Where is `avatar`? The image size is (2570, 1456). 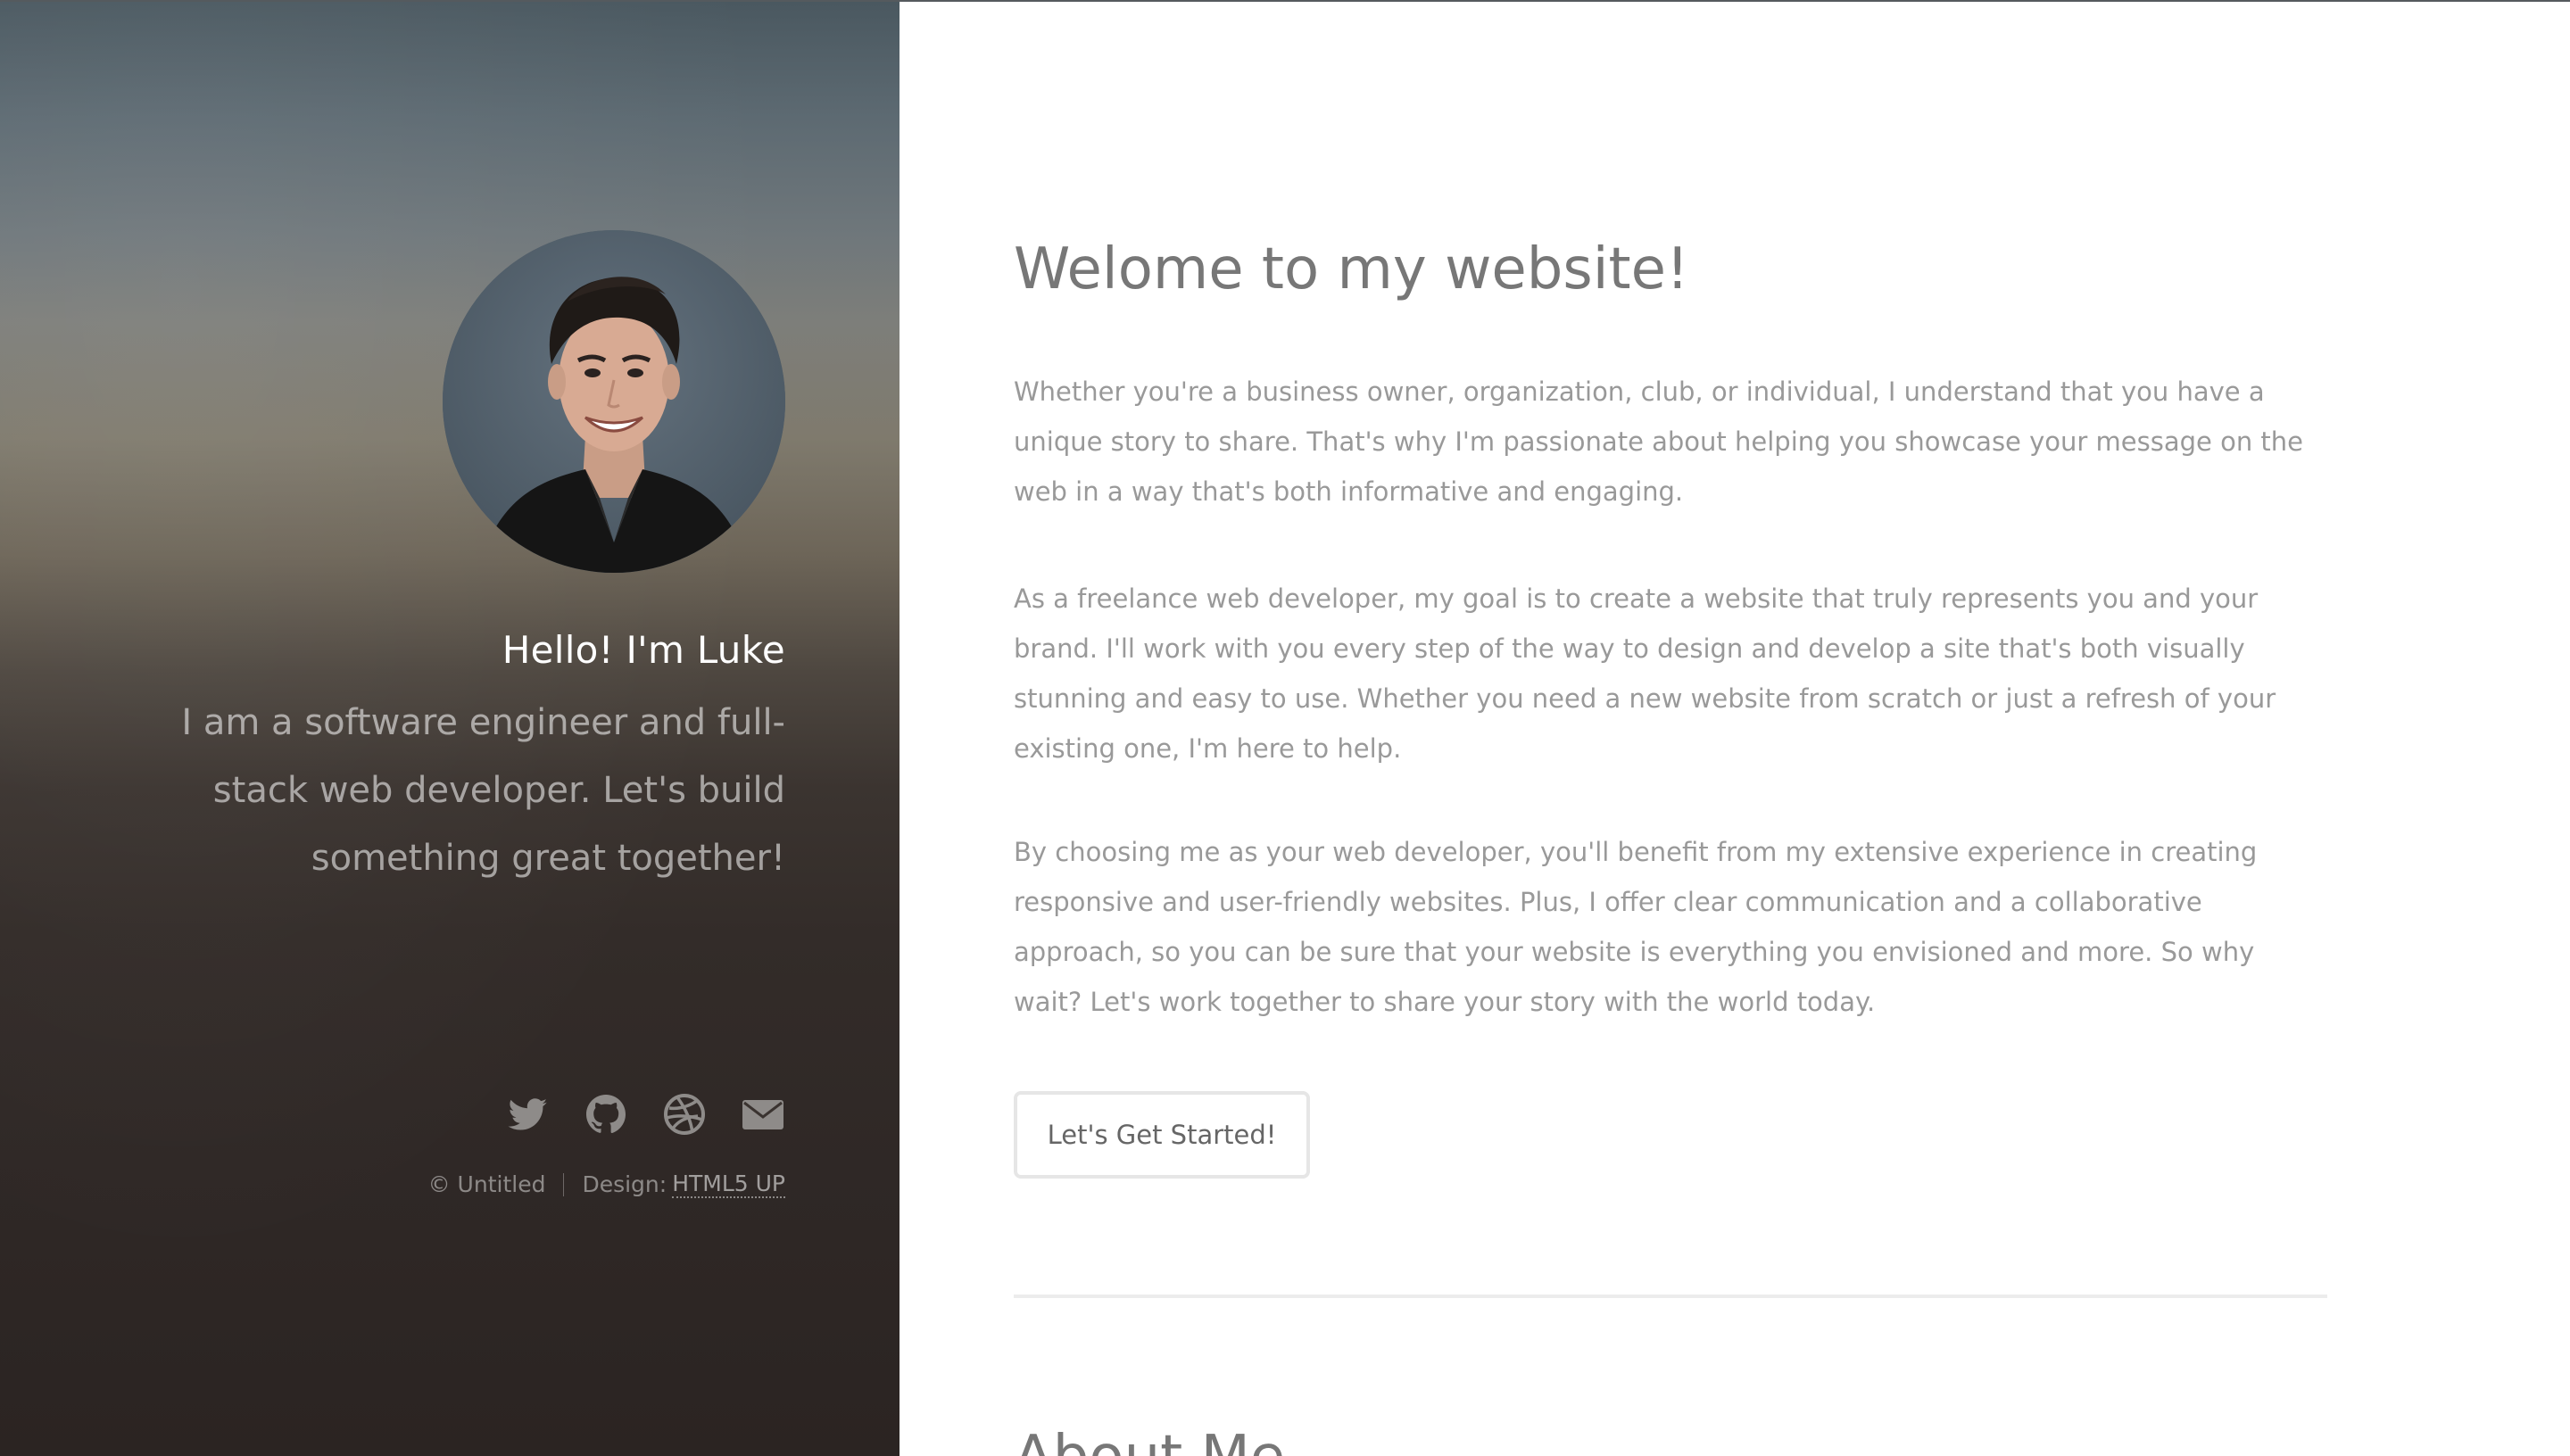 avatar is located at coordinates (614, 402).